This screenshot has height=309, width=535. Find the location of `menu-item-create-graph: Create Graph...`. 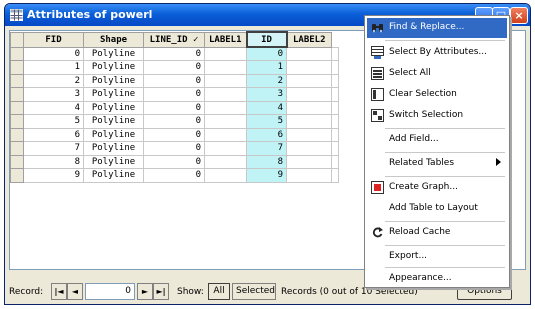

menu-item-create-graph: Create Graph... is located at coordinates (437, 188).